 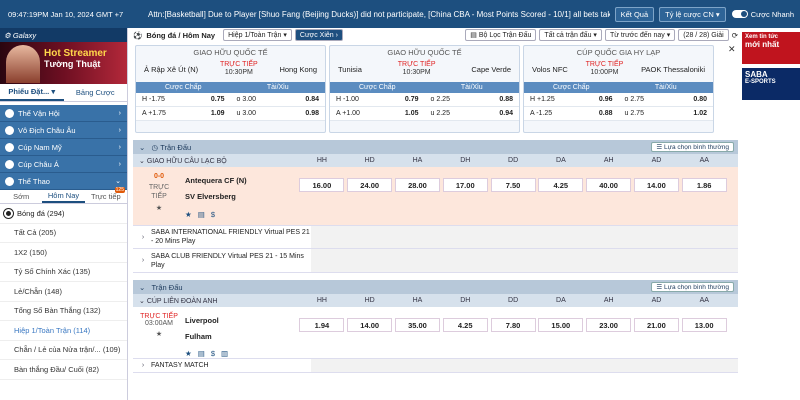 What do you see at coordinates (666, 99) in the screenshot?
I see `over-under-odds: o 2.75 0.80` at bounding box center [666, 99].